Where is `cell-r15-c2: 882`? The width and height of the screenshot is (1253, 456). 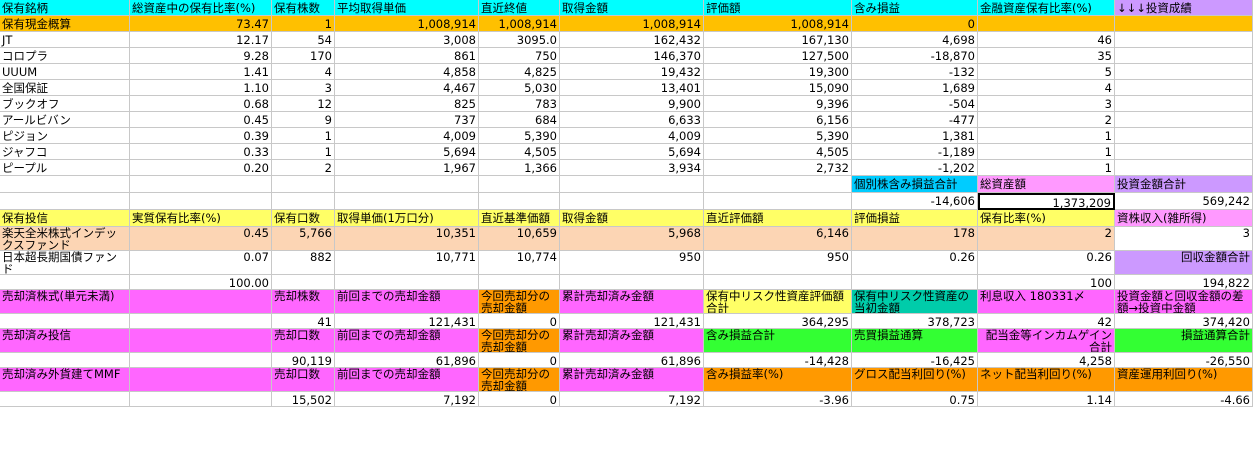 cell-r15-c2: 882 is located at coordinates (303, 263).